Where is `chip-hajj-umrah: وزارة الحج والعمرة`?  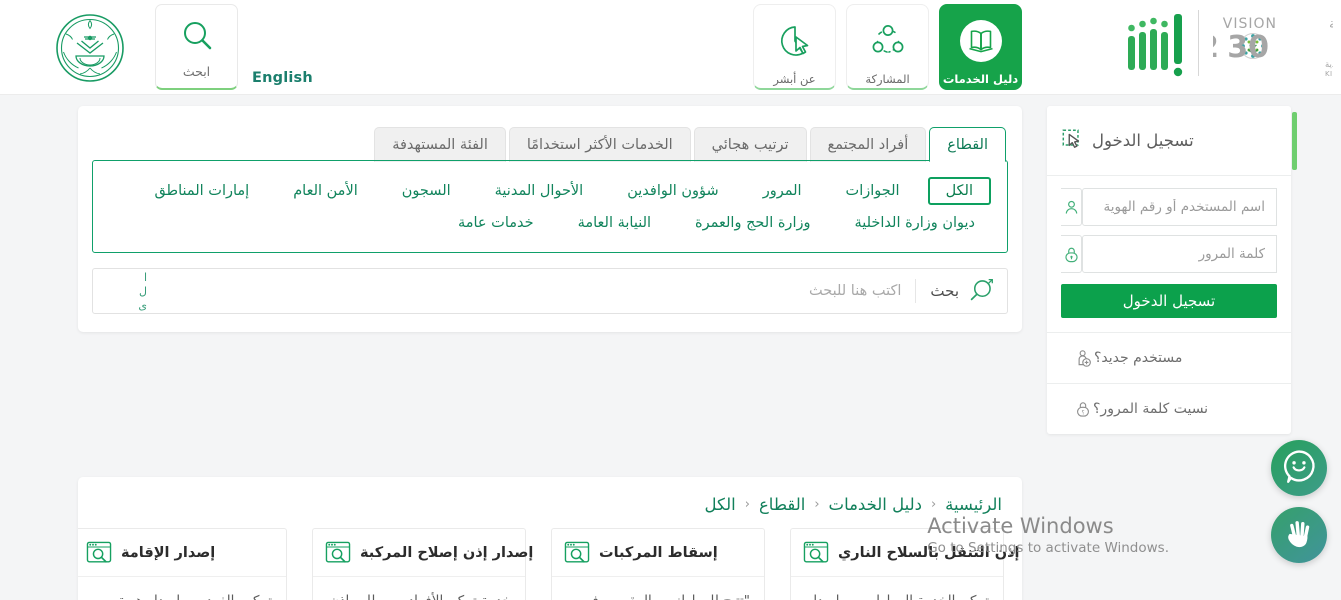 chip-hajj-umrah: وزارة الحج والعمرة is located at coordinates (752, 223).